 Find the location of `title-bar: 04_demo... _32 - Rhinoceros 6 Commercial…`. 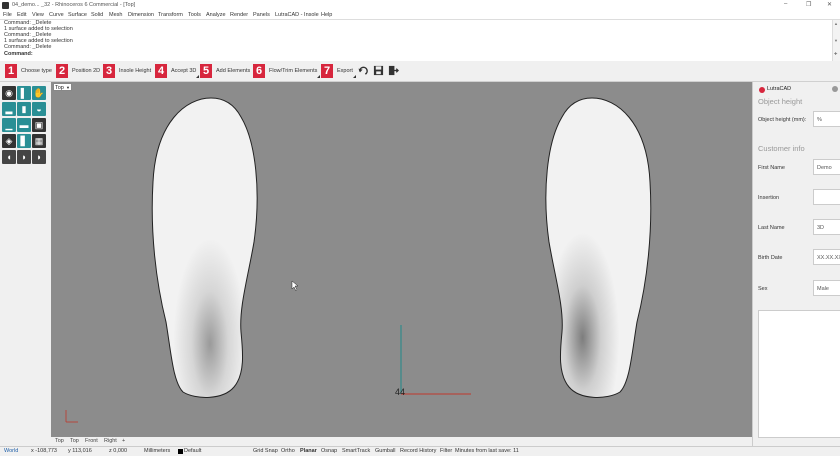

title-bar: 04_demo... _32 - Rhinoceros 6 Commercial… is located at coordinates (420, 5).